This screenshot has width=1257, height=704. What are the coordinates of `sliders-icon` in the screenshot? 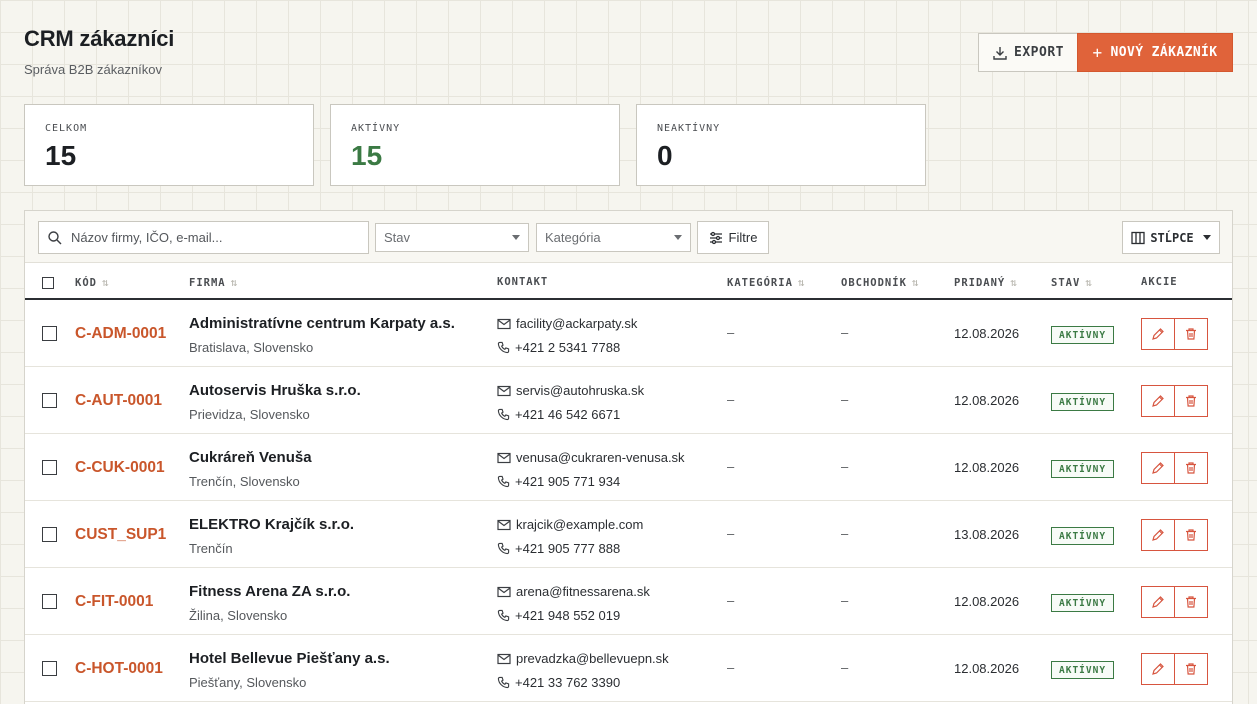 It's located at (715, 237).